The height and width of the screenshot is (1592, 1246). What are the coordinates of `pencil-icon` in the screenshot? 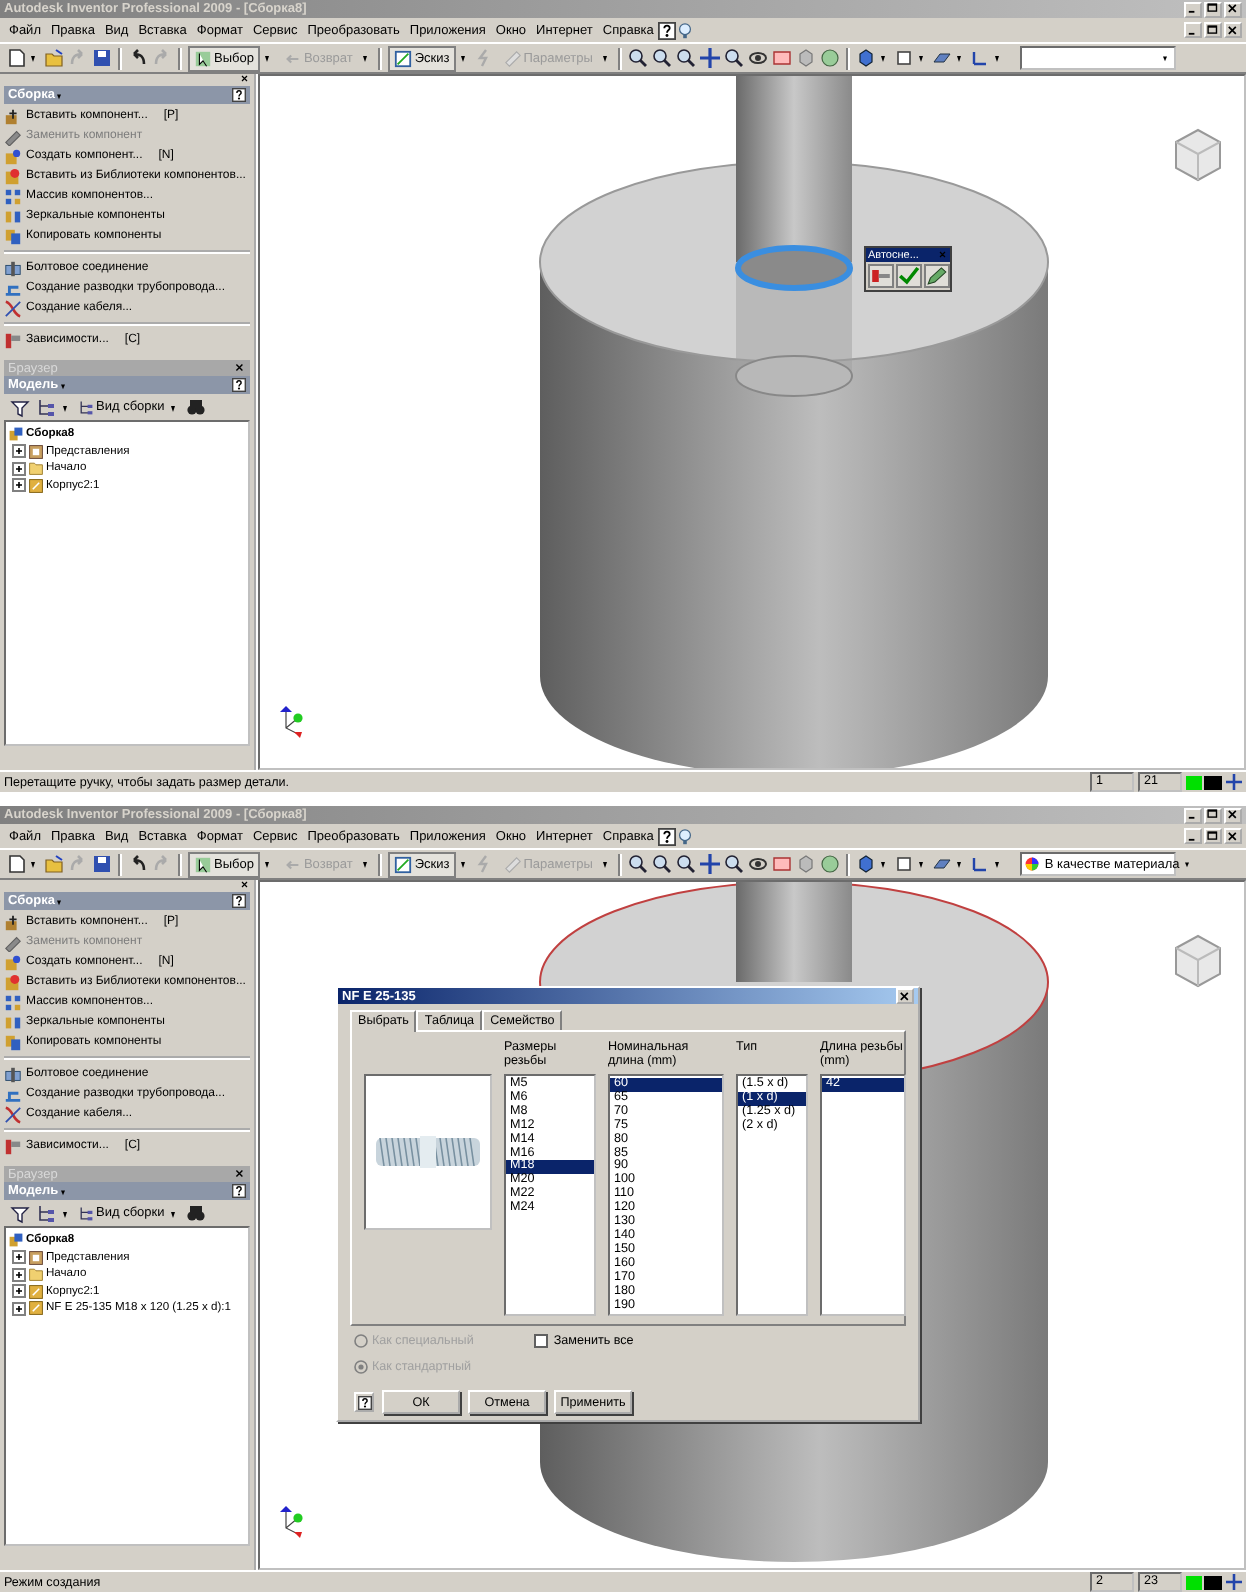 It's located at (937, 276).